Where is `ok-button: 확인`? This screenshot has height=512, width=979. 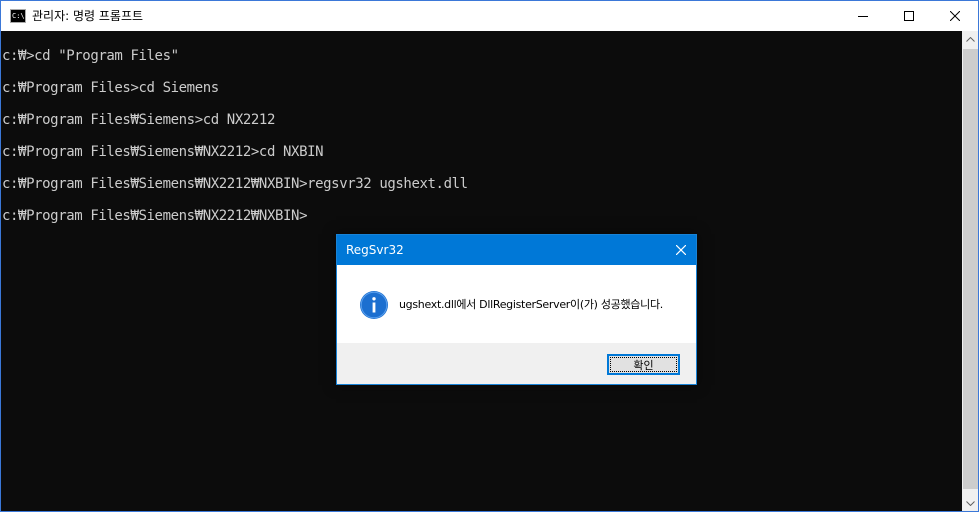
ok-button: 확인 is located at coordinates (643, 364).